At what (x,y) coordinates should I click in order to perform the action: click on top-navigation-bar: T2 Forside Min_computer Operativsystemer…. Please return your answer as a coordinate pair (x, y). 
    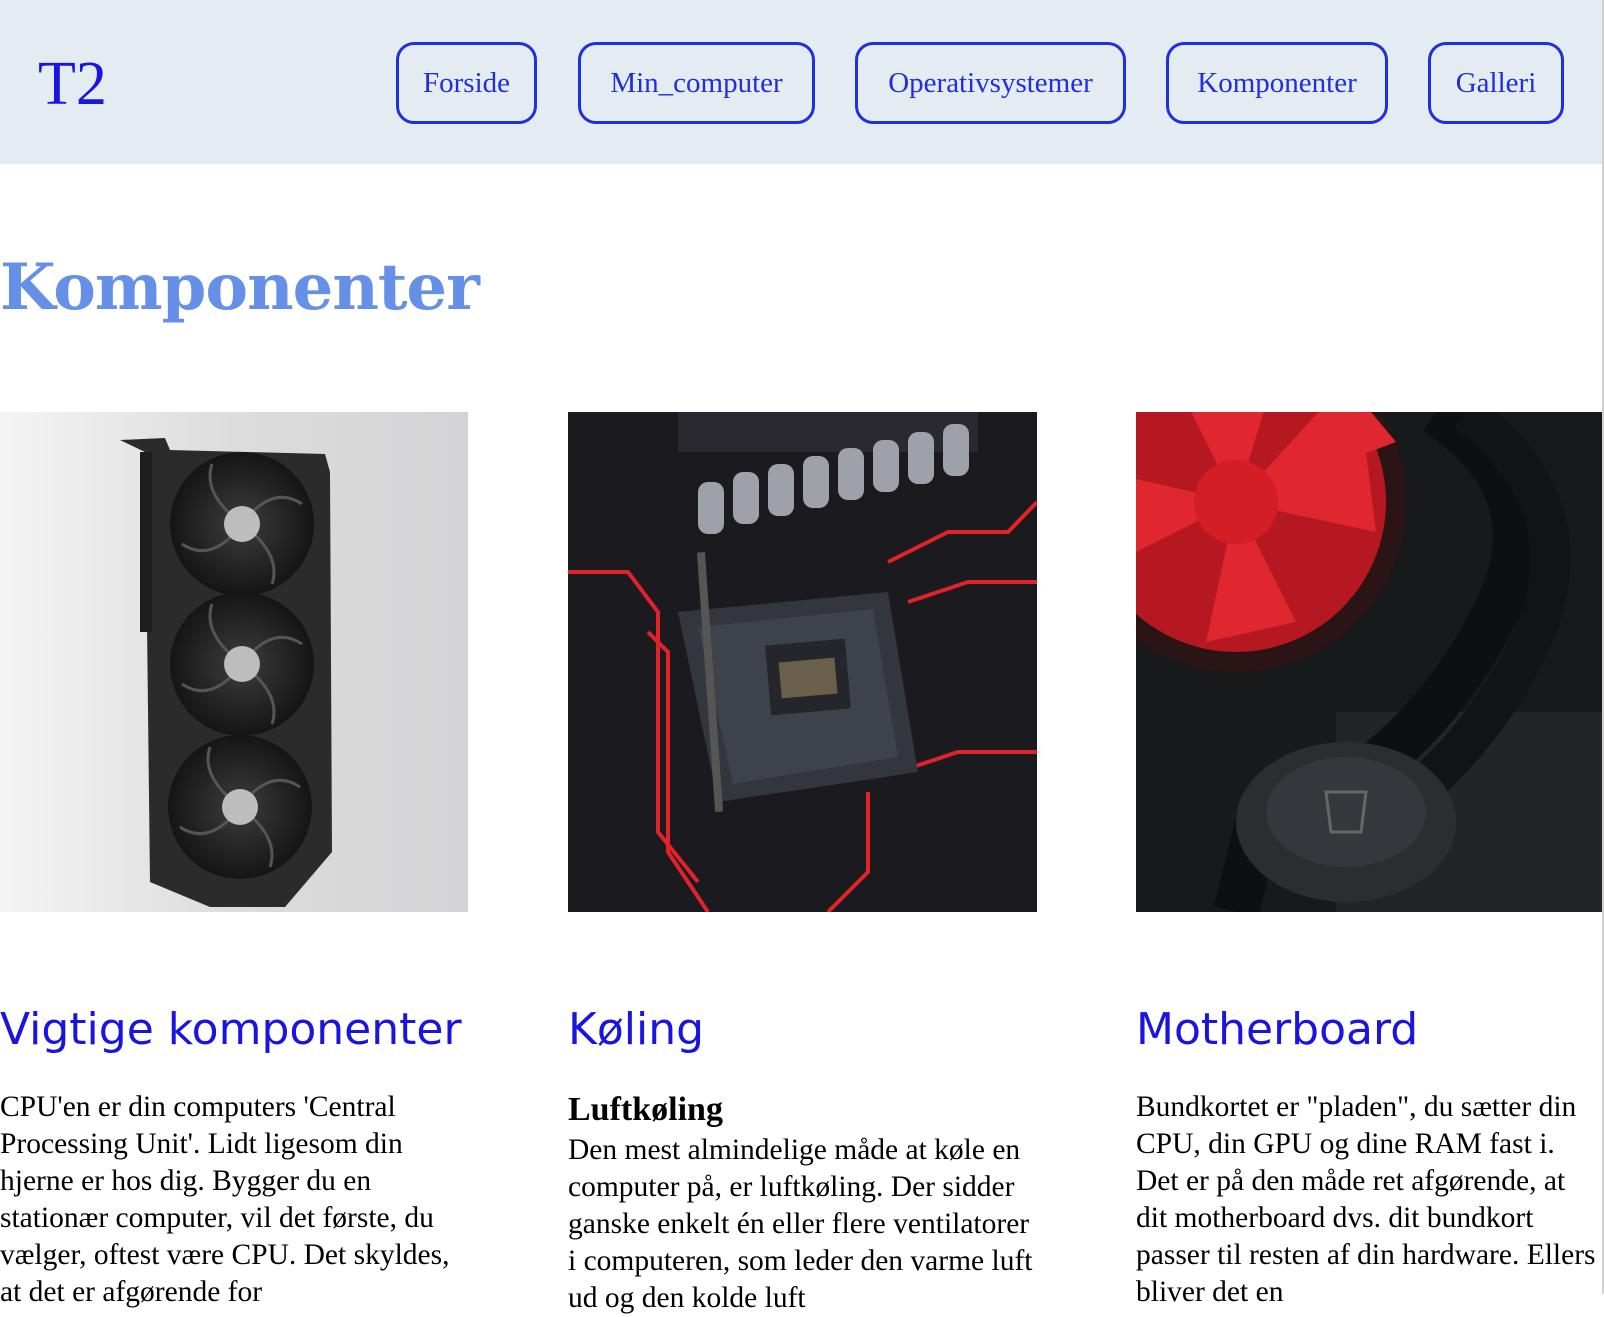
    Looking at the image, I should click on (802, 82).